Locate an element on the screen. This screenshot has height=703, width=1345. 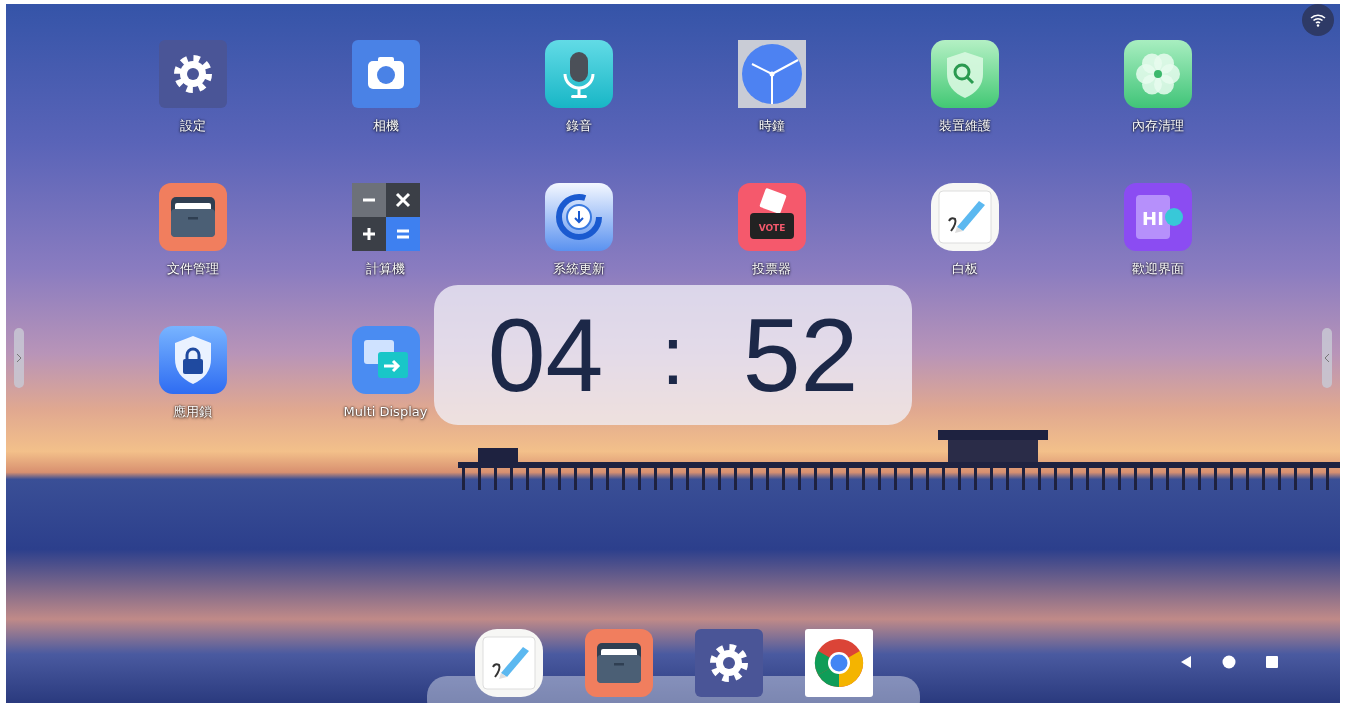
app-label: 相機 is located at coordinates (385, 126).